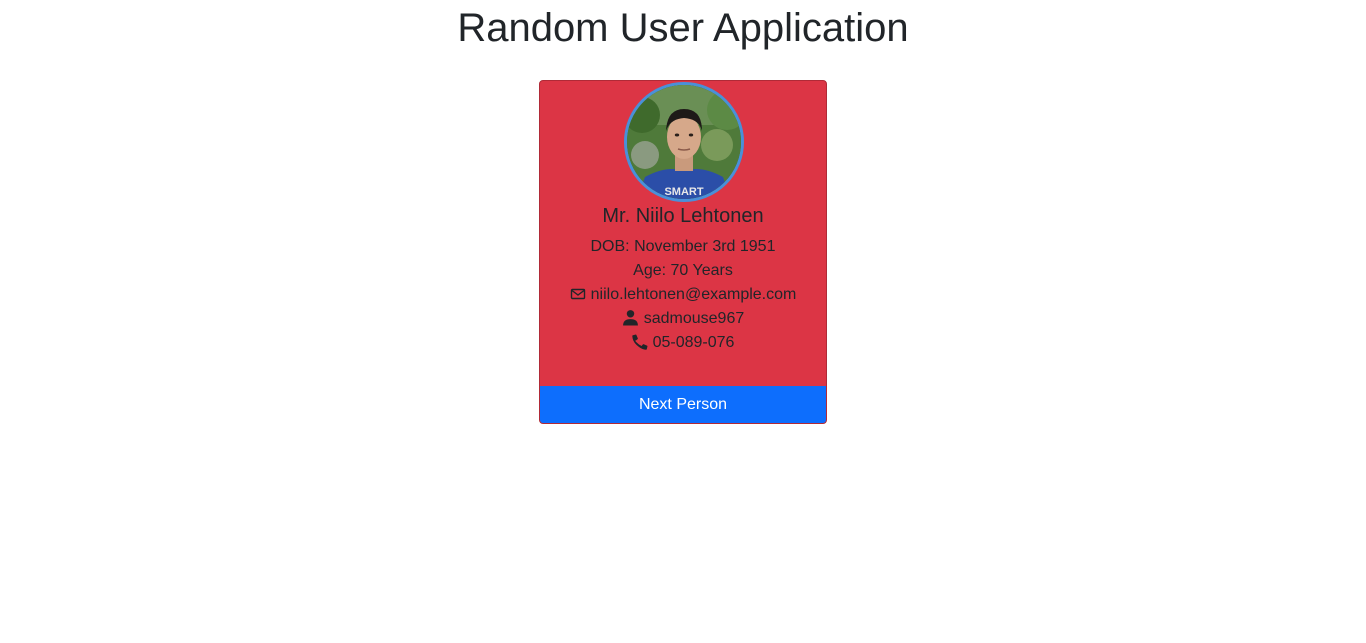 The image size is (1366, 643). I want to click on user-email: niilo.lehtonen@example.com, so click(693, 294).